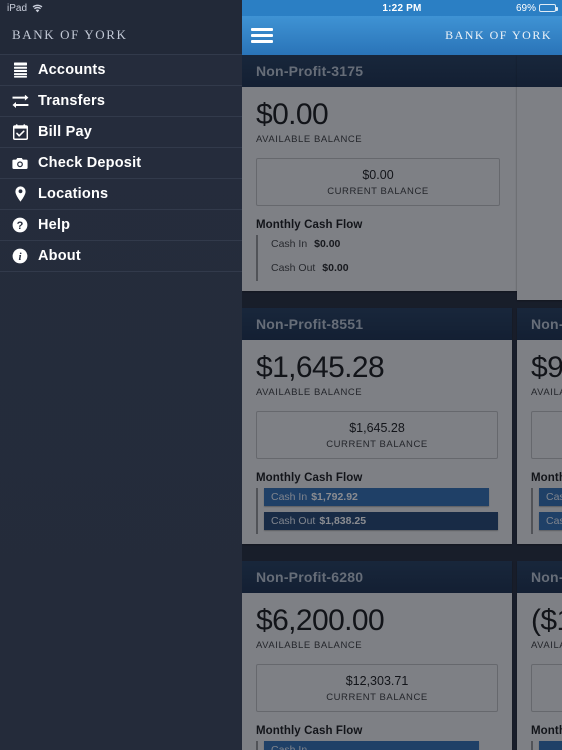  What do you see at coordinates (20, 194) in the screenshot?
I see `location-pin-icon` at bounding box center [20, 194].